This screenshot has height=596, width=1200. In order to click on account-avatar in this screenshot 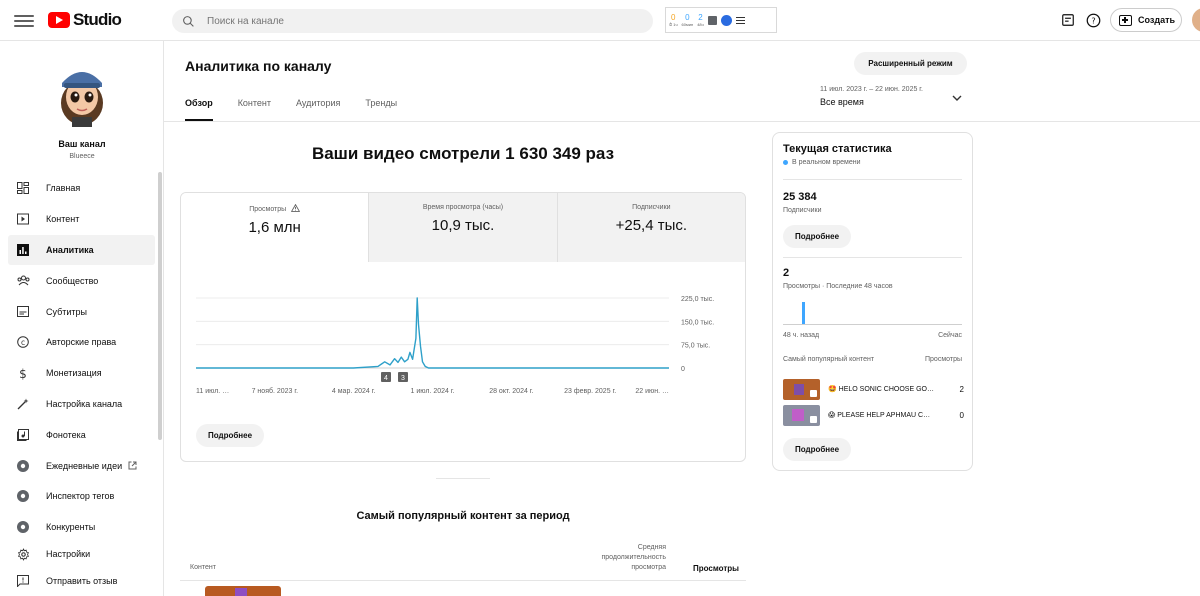, I will do `click(1196, 20)`.